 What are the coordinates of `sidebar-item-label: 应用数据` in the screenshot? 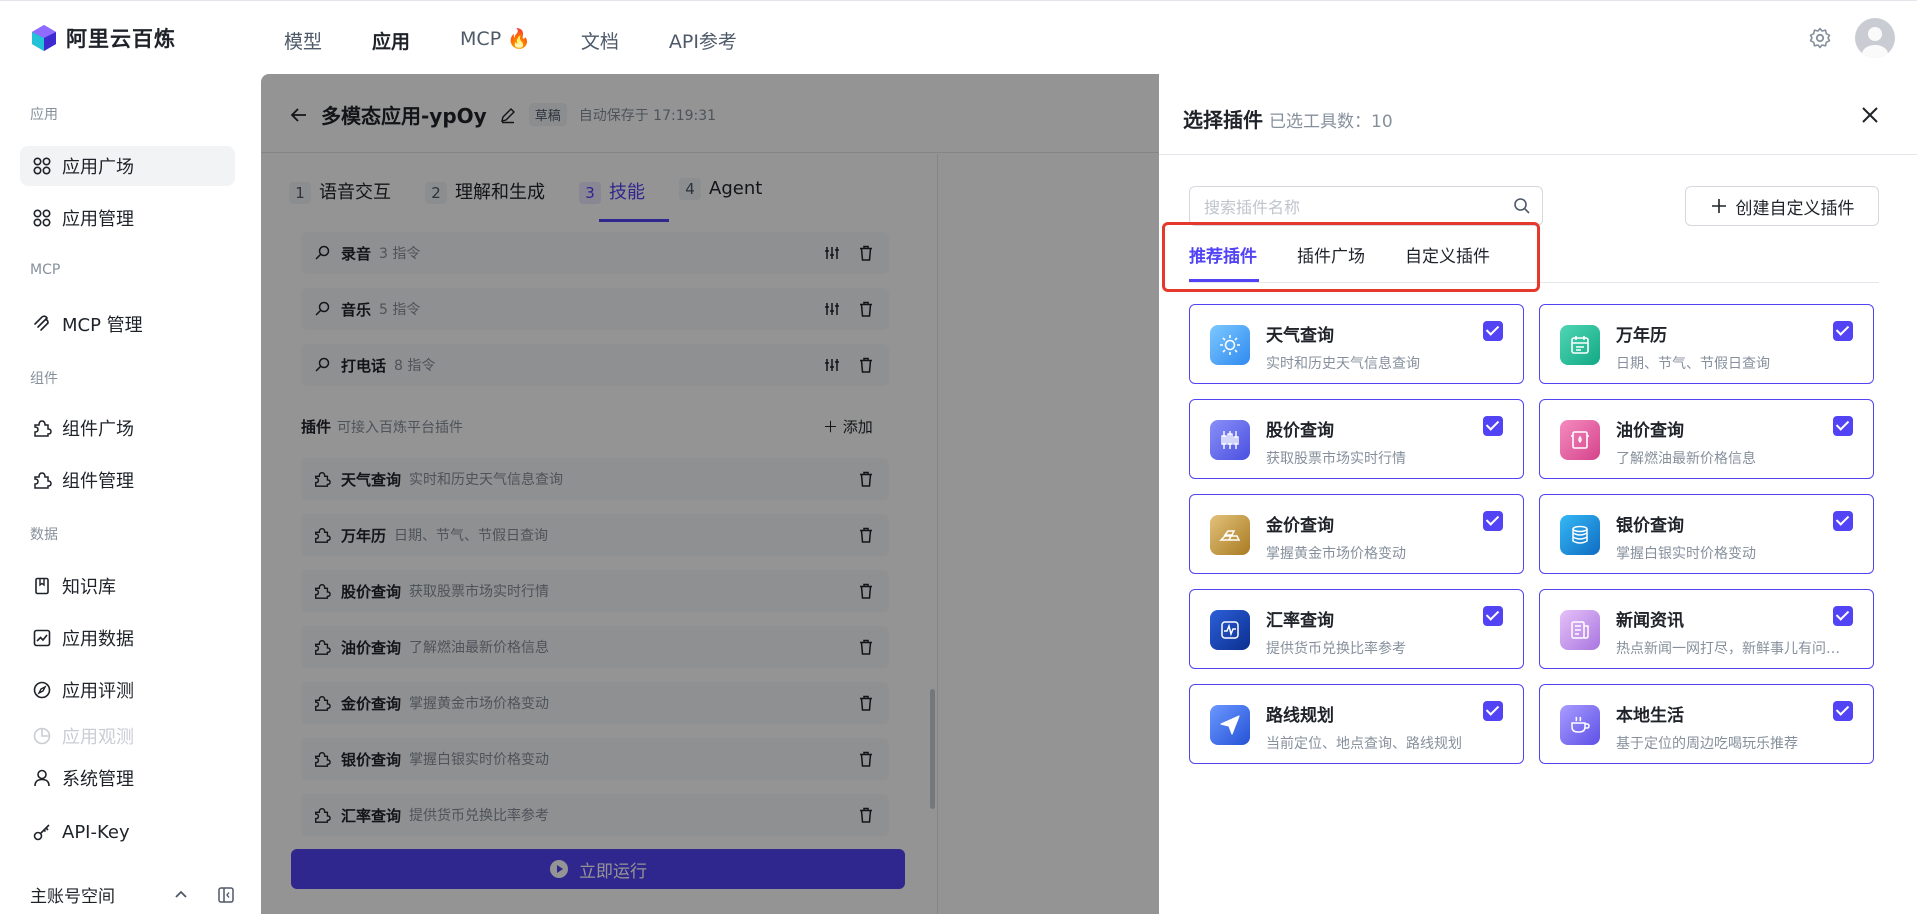 It's located at (98, 639).